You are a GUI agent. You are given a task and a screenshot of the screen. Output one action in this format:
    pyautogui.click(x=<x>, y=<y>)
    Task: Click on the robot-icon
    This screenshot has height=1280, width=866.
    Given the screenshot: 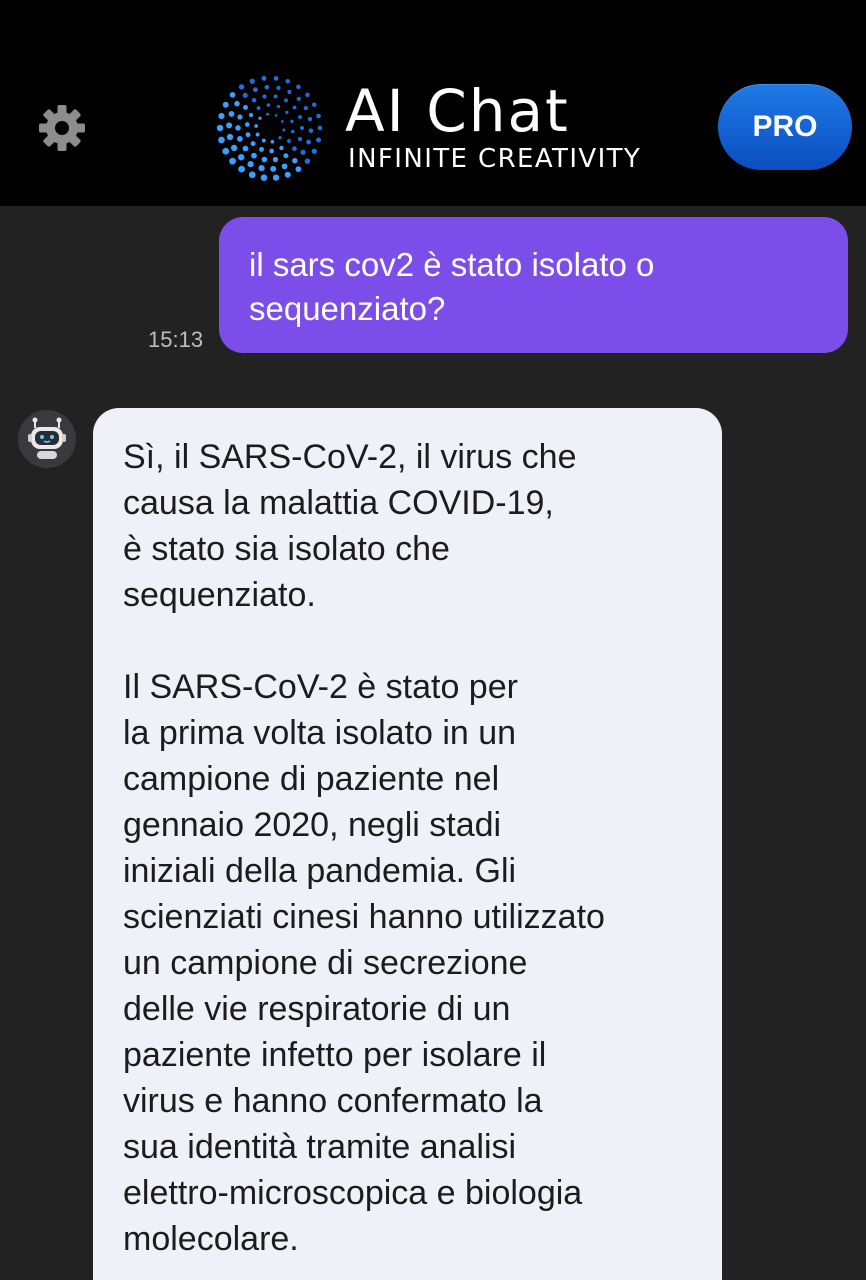 What is the action you would take?
    pyautogui.click(x=47, y=439)
    